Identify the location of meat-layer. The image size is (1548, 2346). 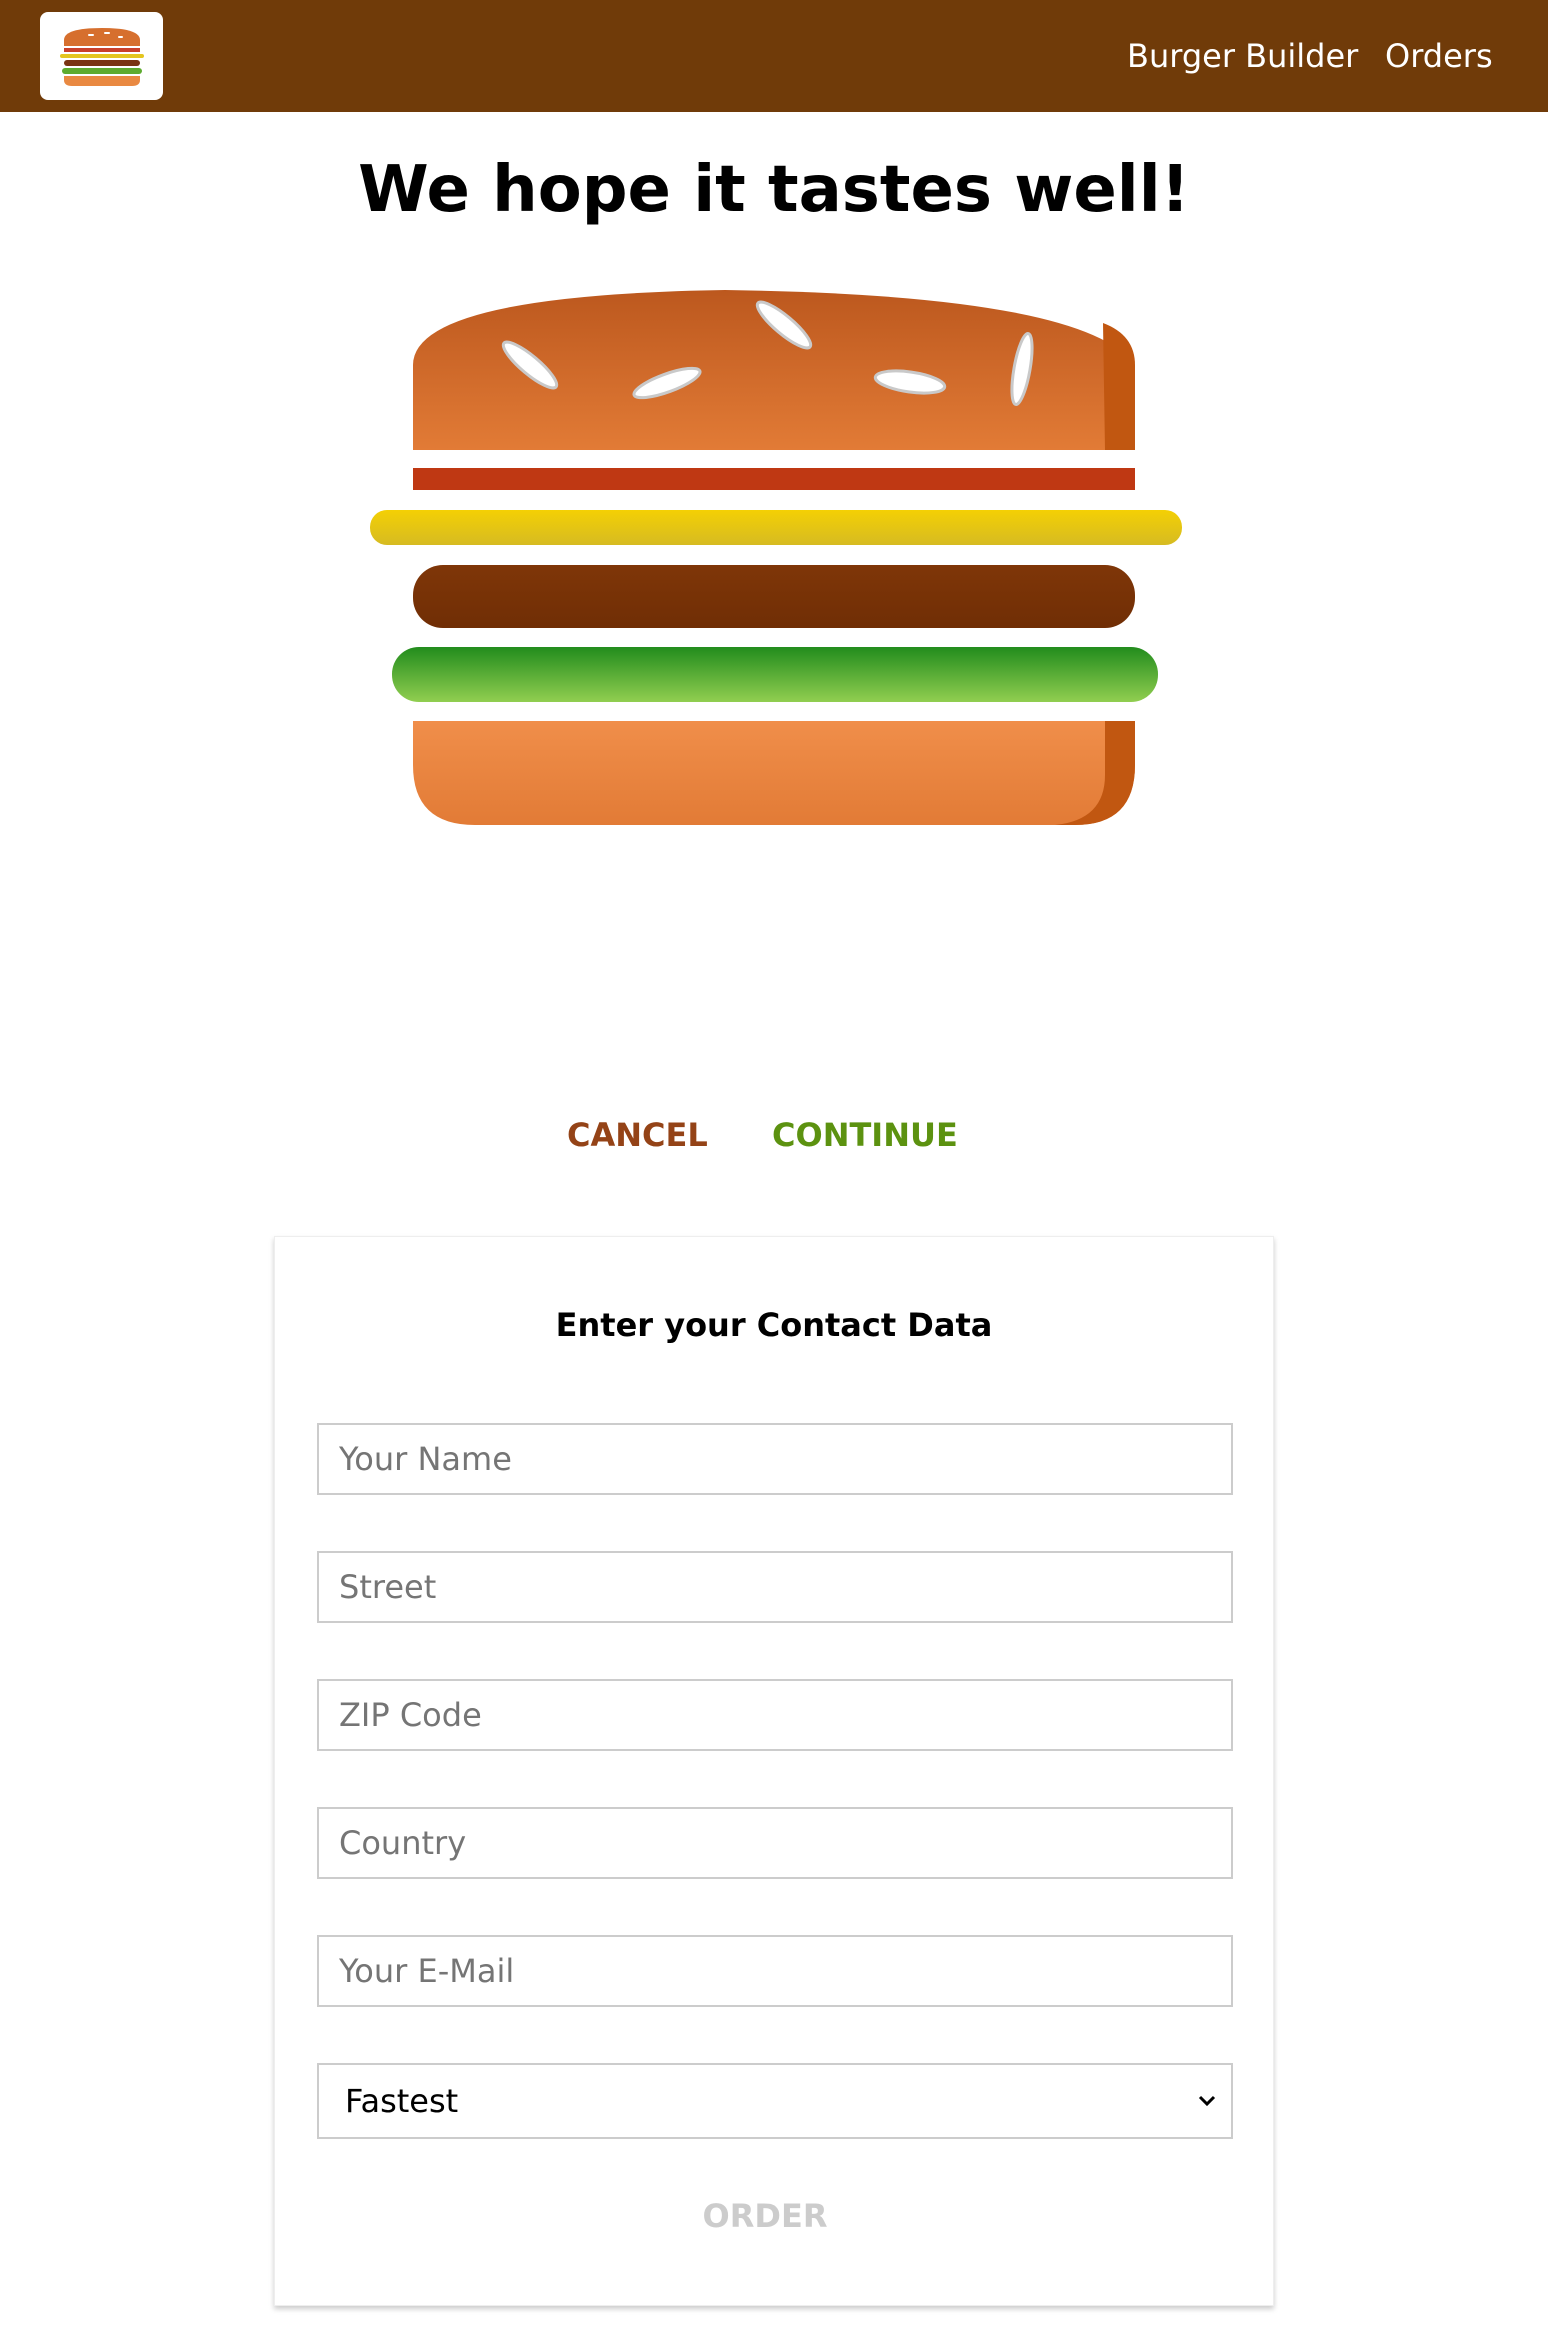
(774, 596).